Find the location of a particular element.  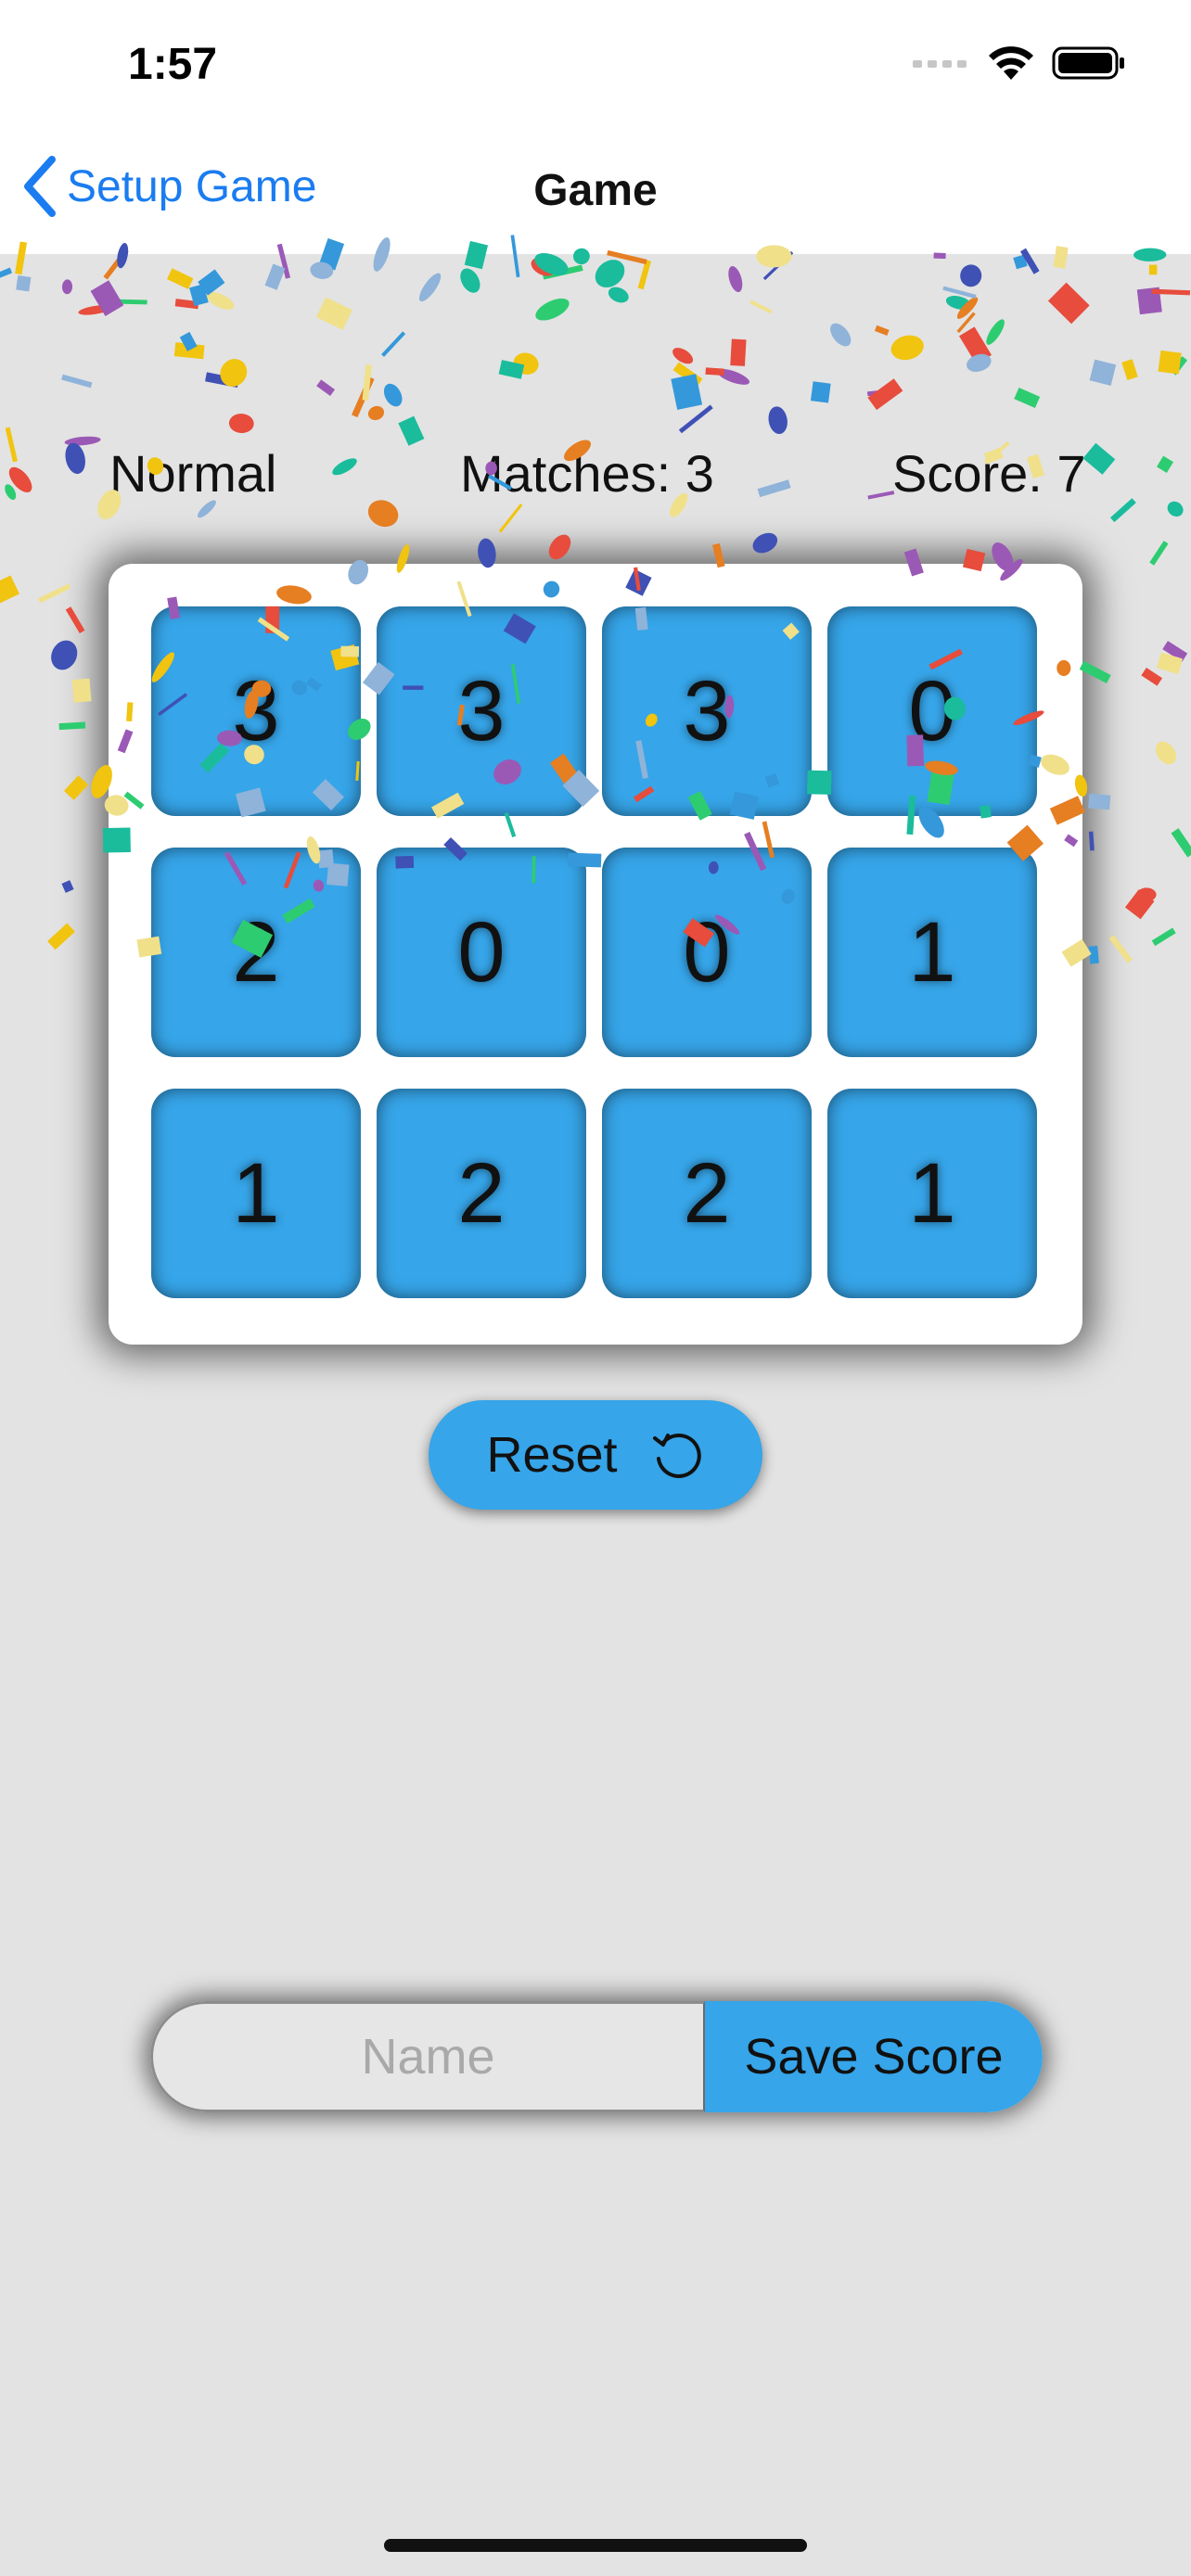

score-value: Score: 7 is located at coordinates (989, 473).